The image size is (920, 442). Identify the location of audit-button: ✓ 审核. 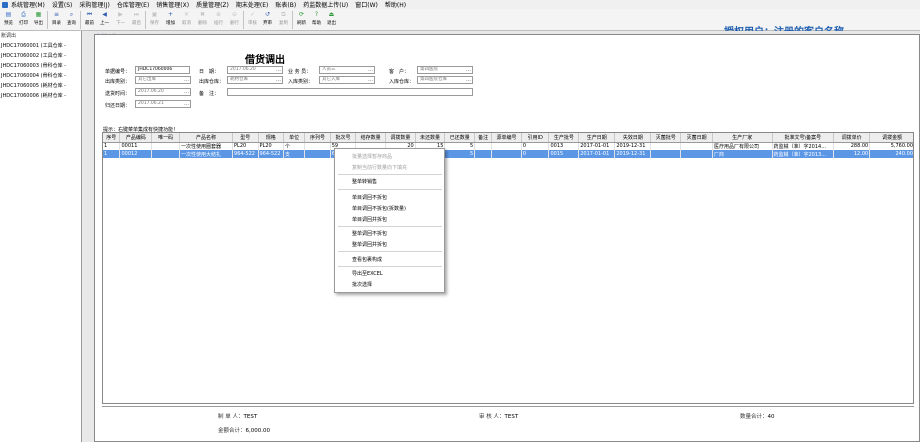
(252, 20).